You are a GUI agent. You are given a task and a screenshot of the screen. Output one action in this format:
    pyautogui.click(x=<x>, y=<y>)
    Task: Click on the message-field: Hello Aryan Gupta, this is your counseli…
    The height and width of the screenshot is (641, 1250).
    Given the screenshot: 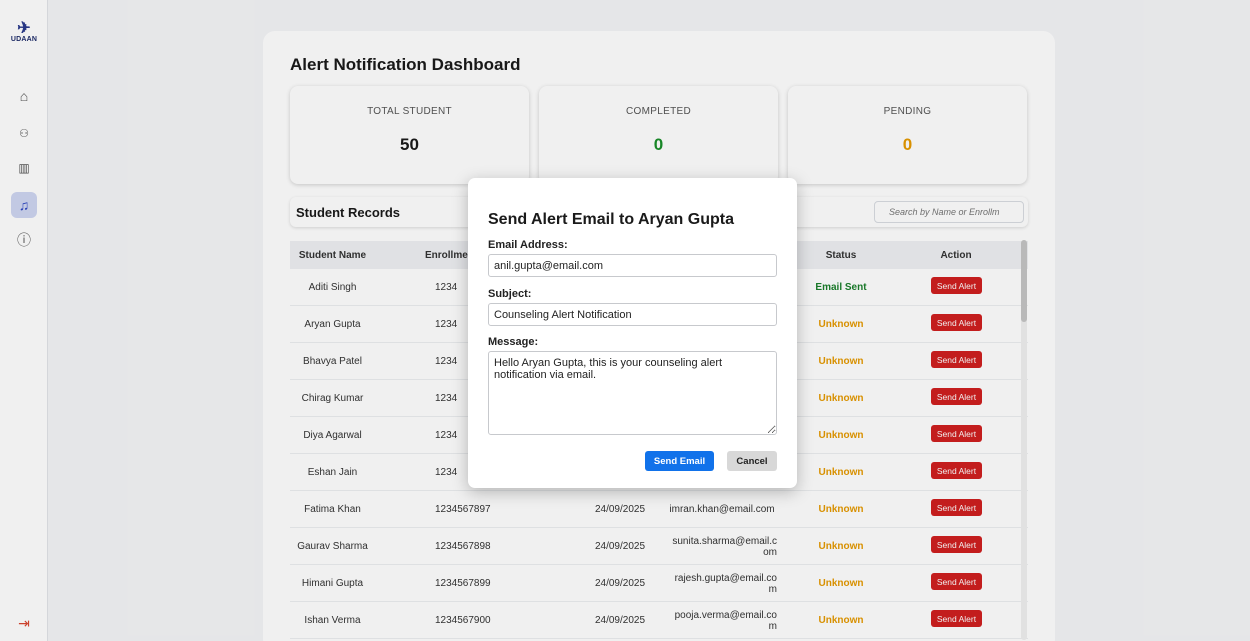 What is the action you would take?
    pyautogui.click(x=632, y=393)
    